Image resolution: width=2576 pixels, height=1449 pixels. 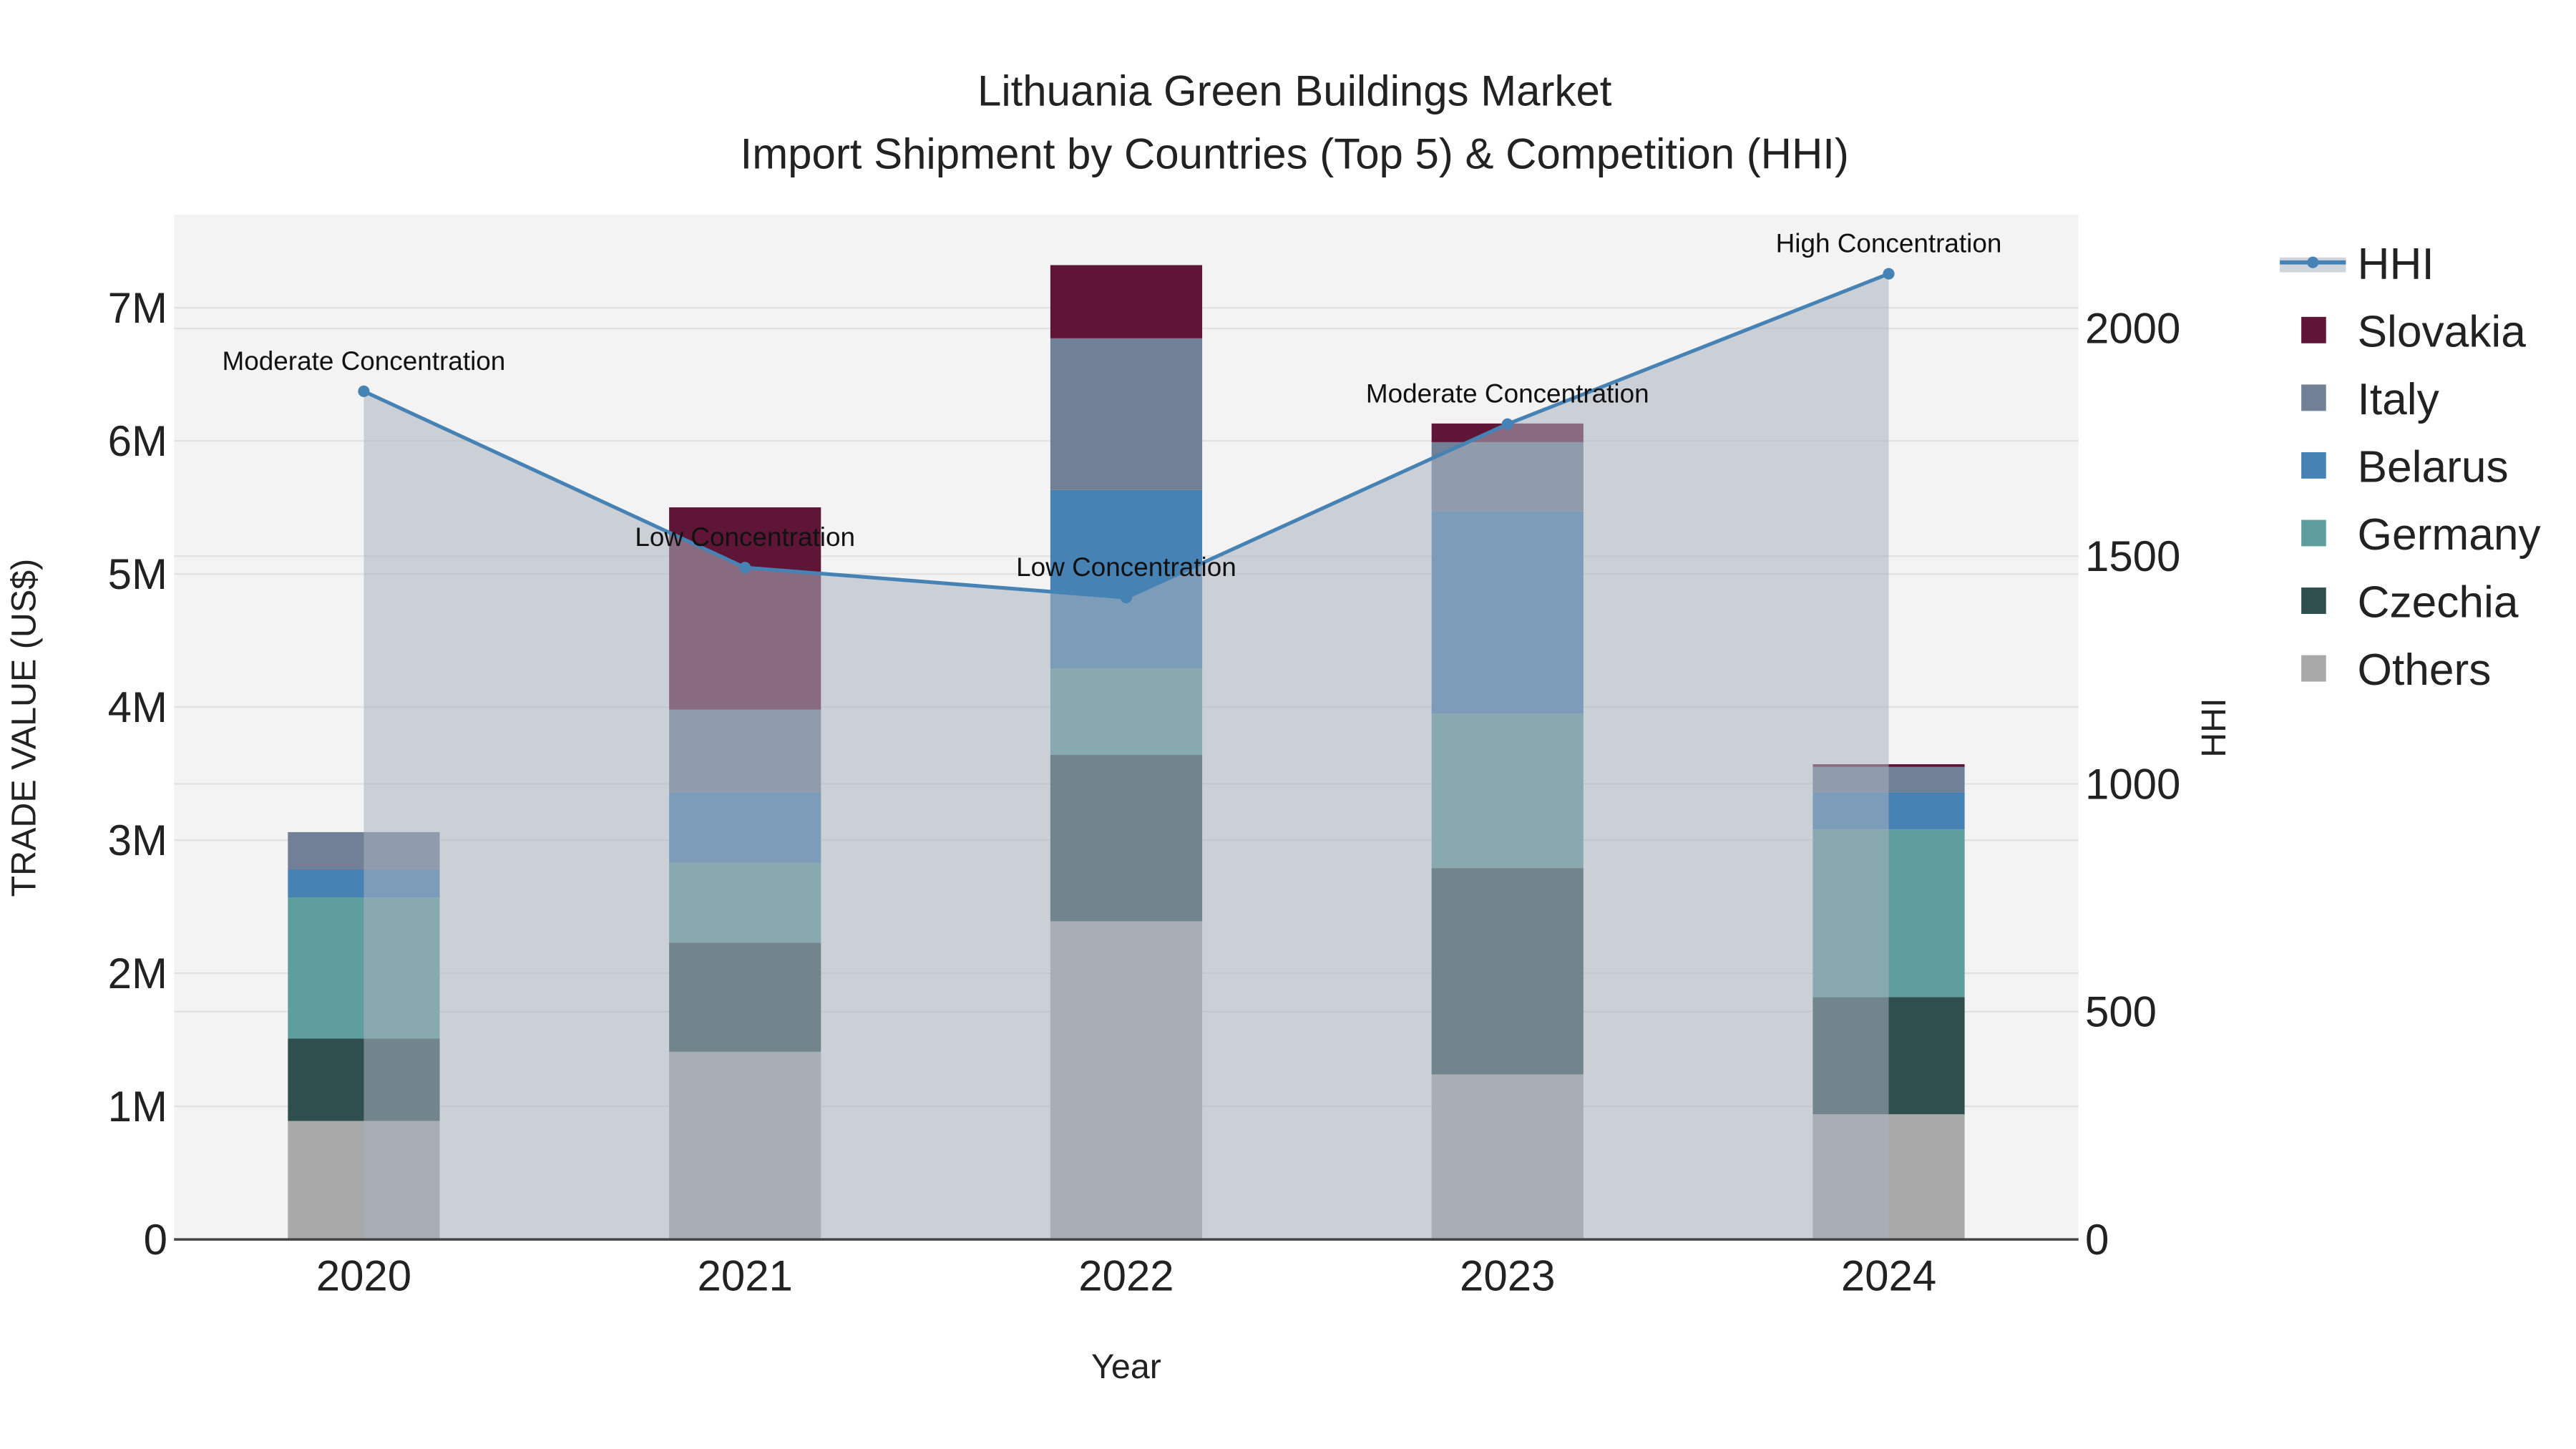 What do you see at coordinates (137, 308) in the screenshot?
I see `y-tick-label: 7M` at bounding box center [137, 308].